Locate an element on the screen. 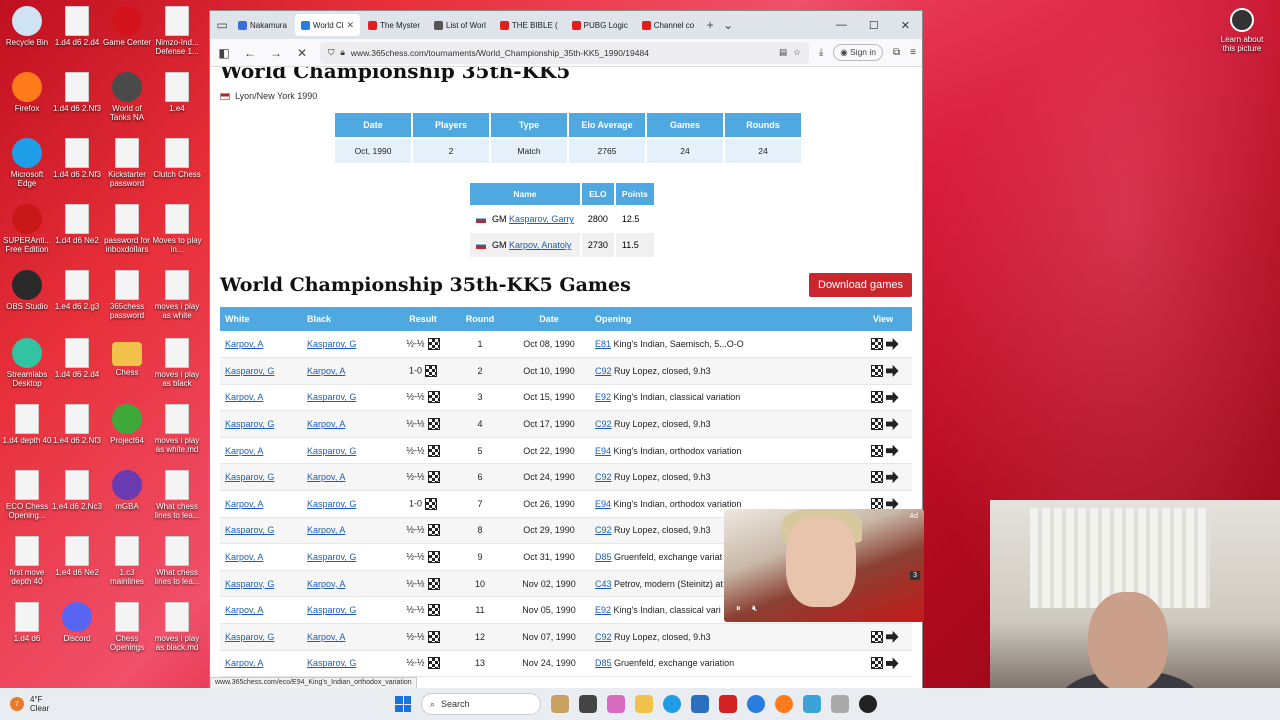  eco-link: D85 is located at coordinates (603, 557).